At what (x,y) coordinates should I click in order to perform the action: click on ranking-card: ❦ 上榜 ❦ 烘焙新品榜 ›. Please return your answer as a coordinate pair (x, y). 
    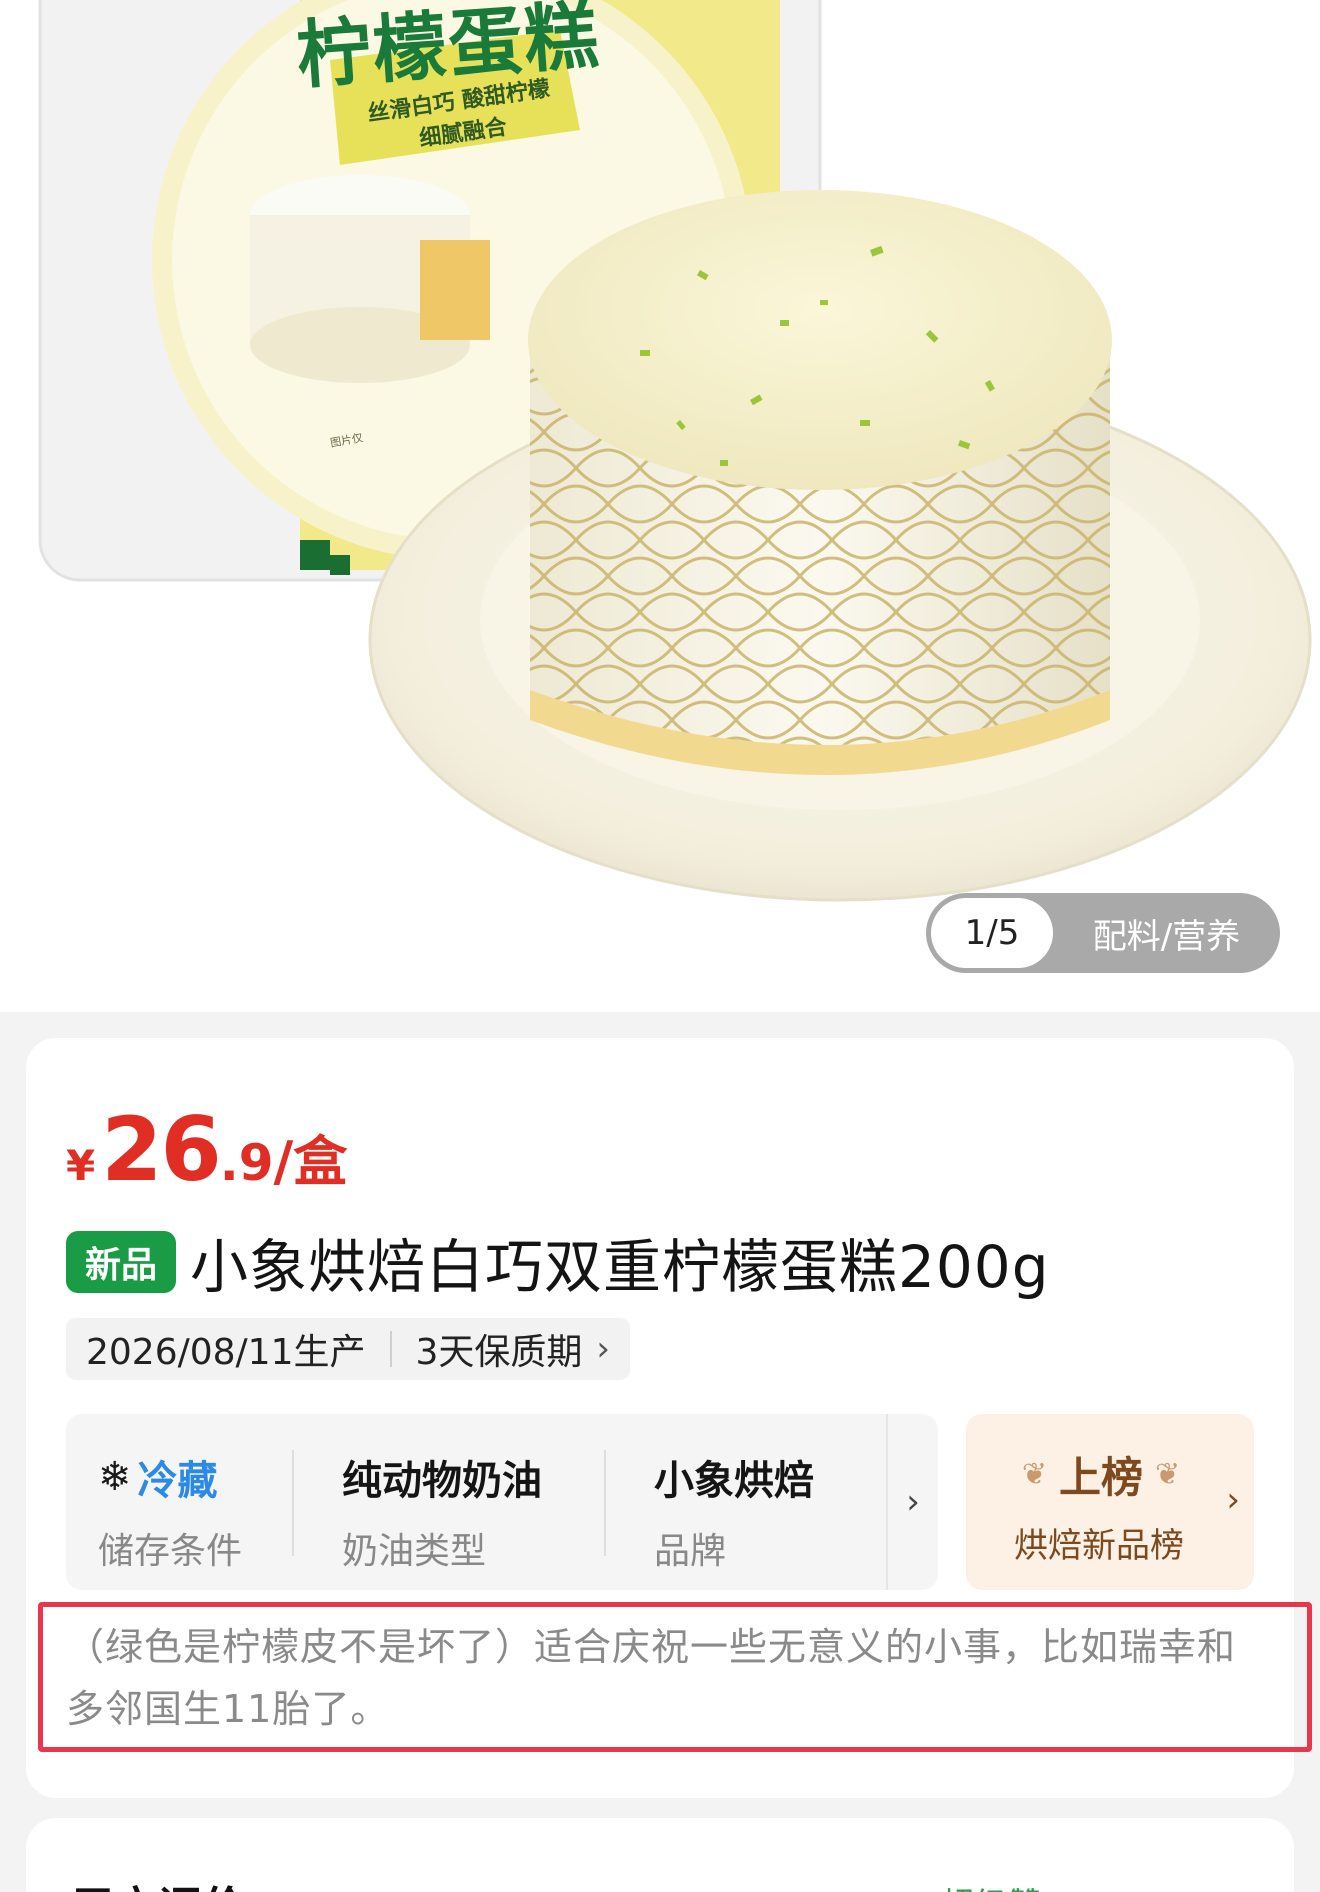
    Looking at the image, I should click on (1110, 1502).